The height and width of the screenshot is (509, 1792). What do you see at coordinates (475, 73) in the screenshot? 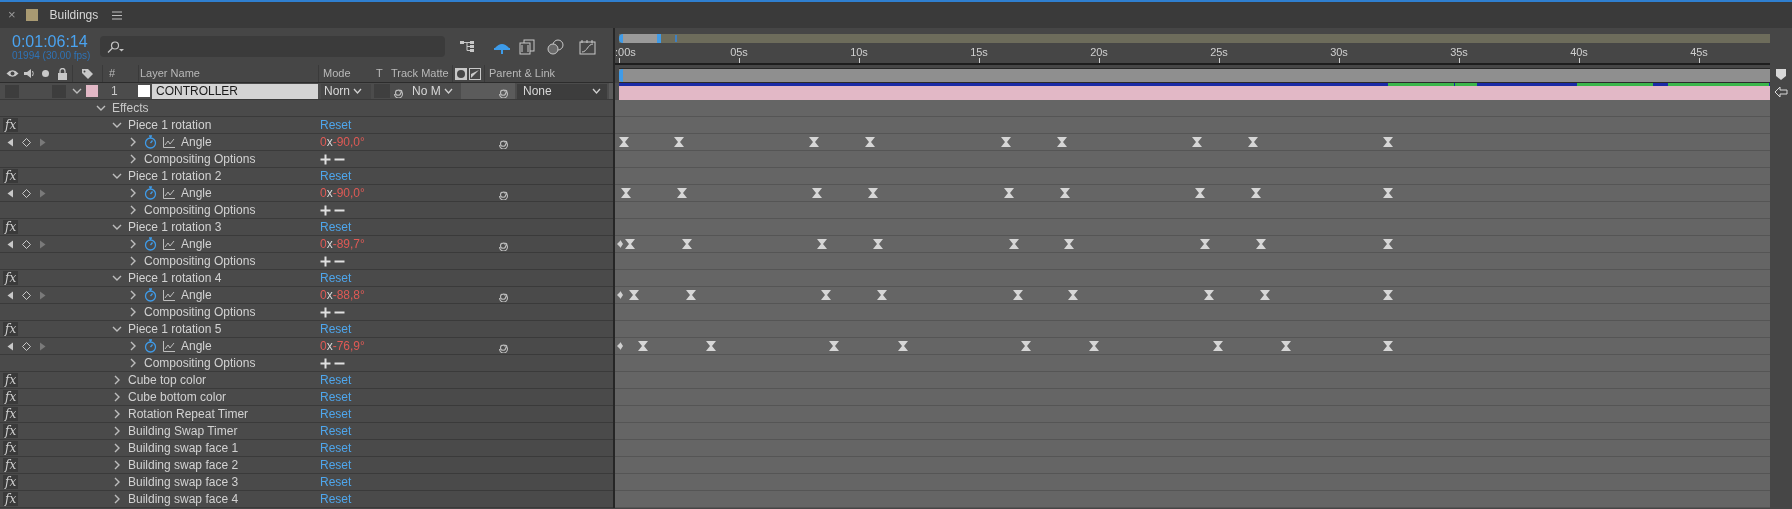
I see `pen-square-icon` at bounding box center [475, 73].